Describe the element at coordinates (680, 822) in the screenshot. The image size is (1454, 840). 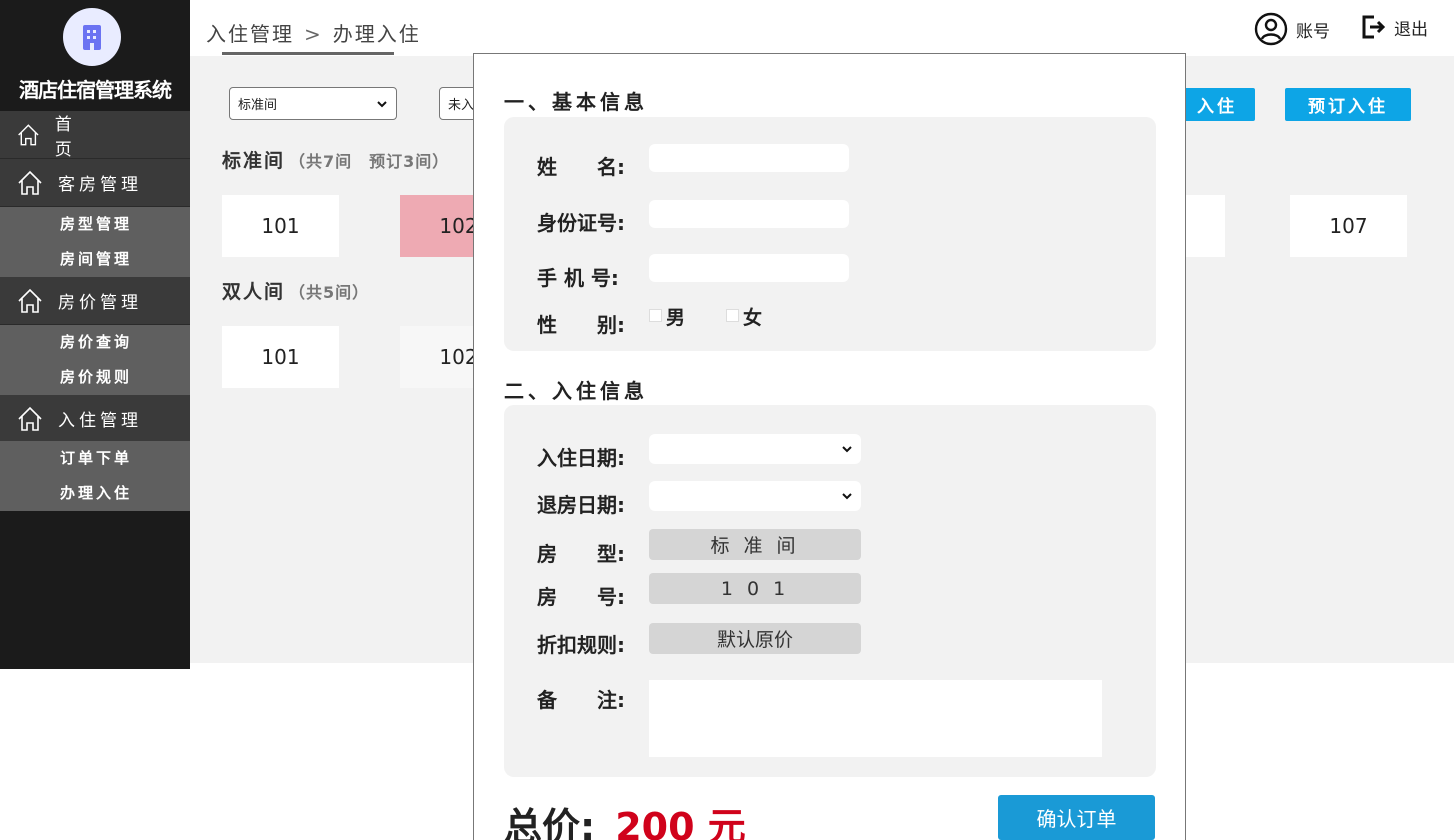
I see `total-price-value: 200 元` at that location.